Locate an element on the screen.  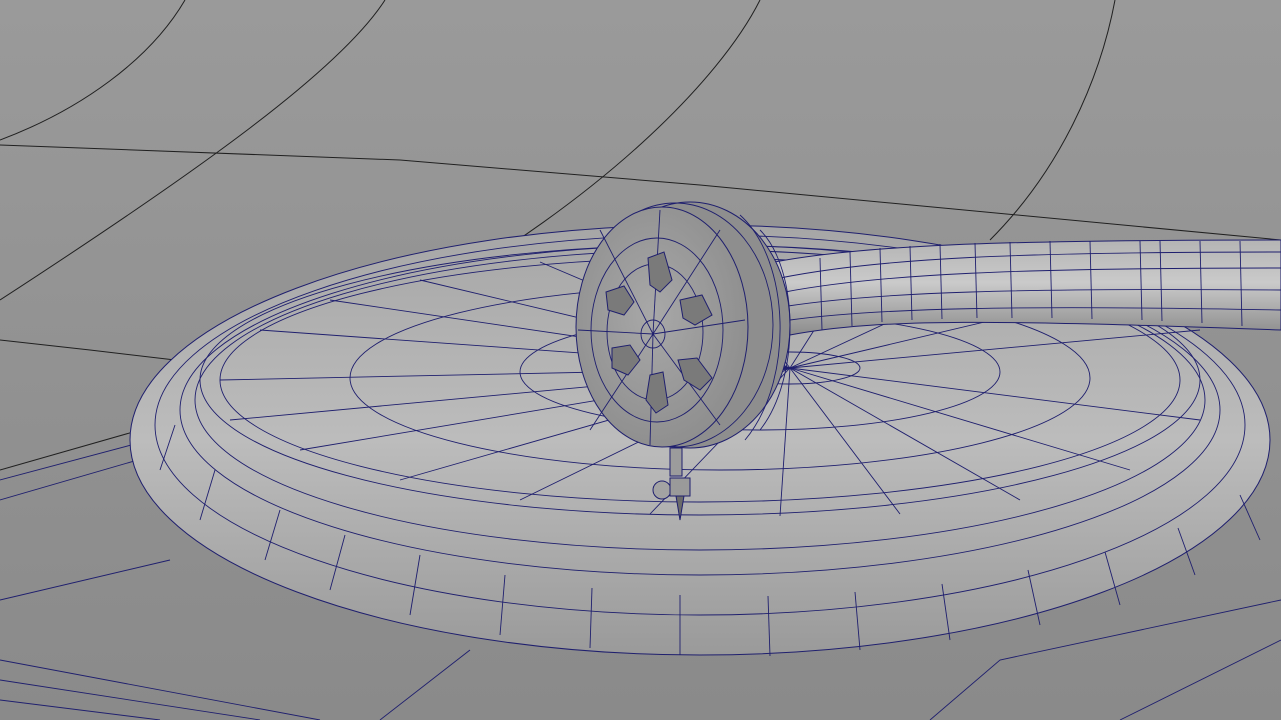
soundbox-face is located at coordinates (662, 327).